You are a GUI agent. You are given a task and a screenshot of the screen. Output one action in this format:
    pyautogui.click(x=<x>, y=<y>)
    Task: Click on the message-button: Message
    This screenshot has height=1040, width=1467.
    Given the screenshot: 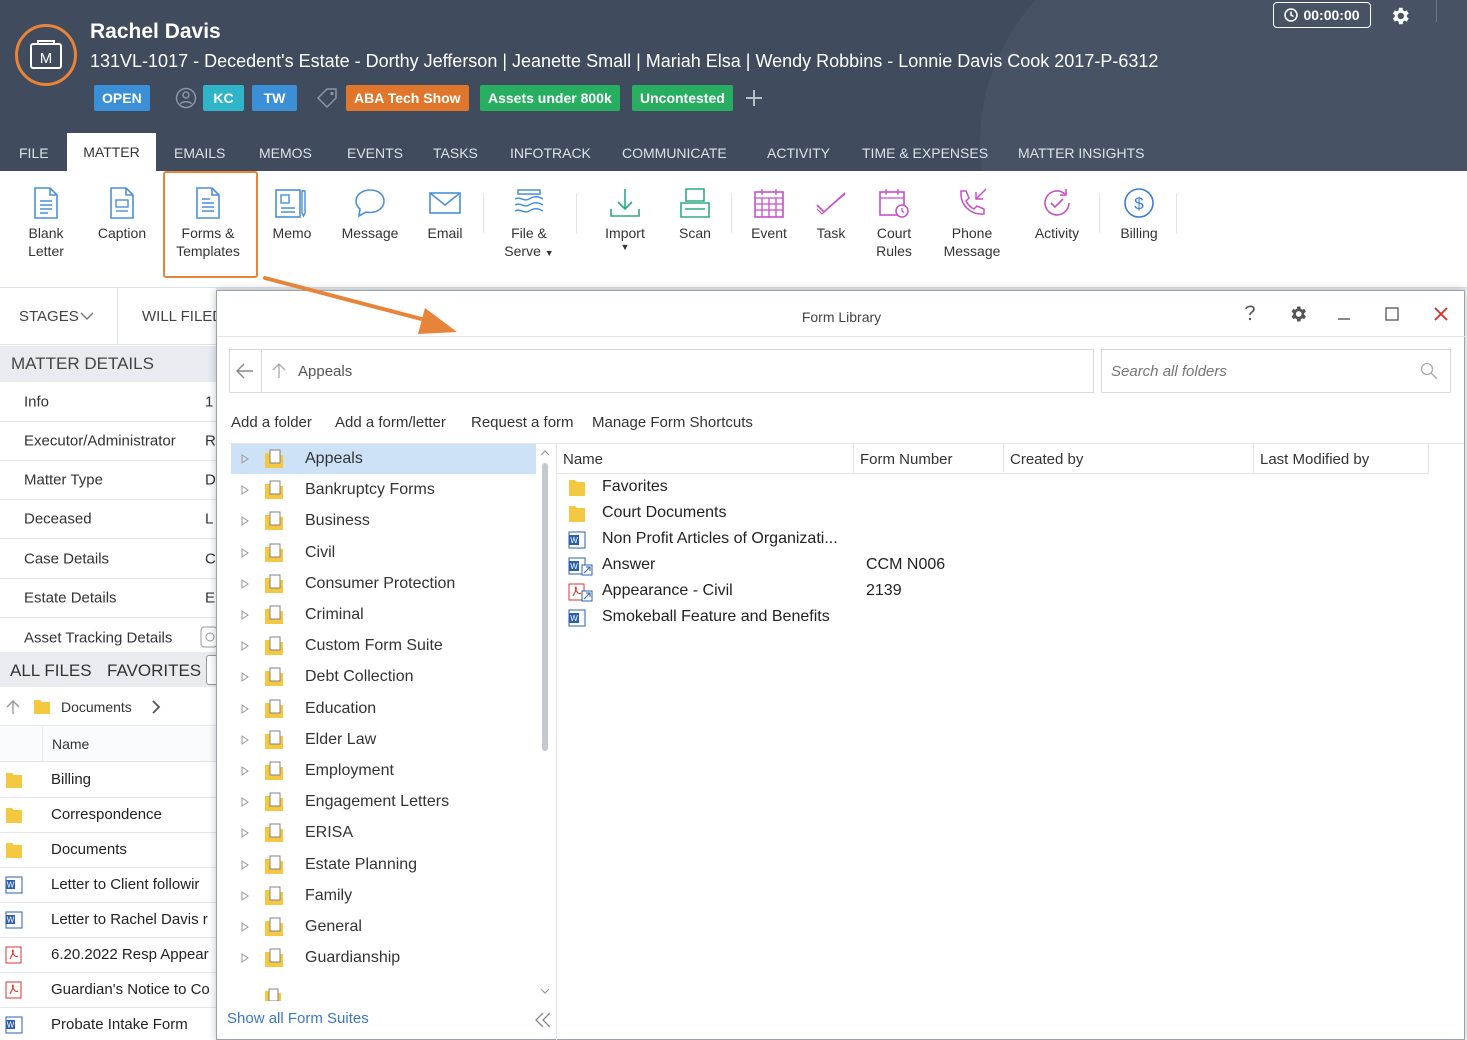 What is the action you would take?
    pyautogui.click(x=370, y=214)
    